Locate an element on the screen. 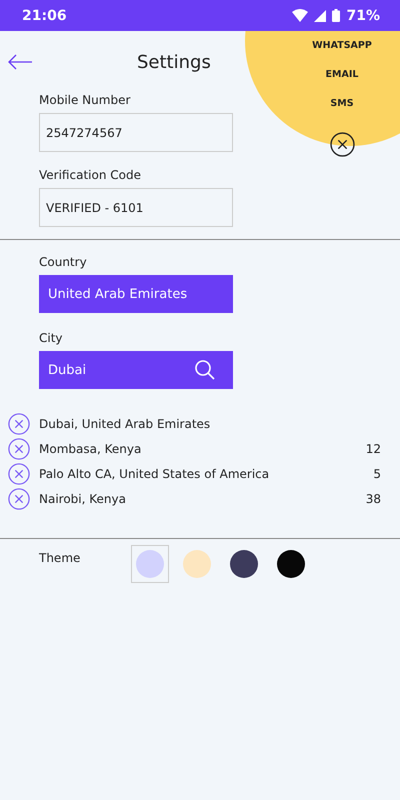  battery-icon is located at coordinates (336, 15).